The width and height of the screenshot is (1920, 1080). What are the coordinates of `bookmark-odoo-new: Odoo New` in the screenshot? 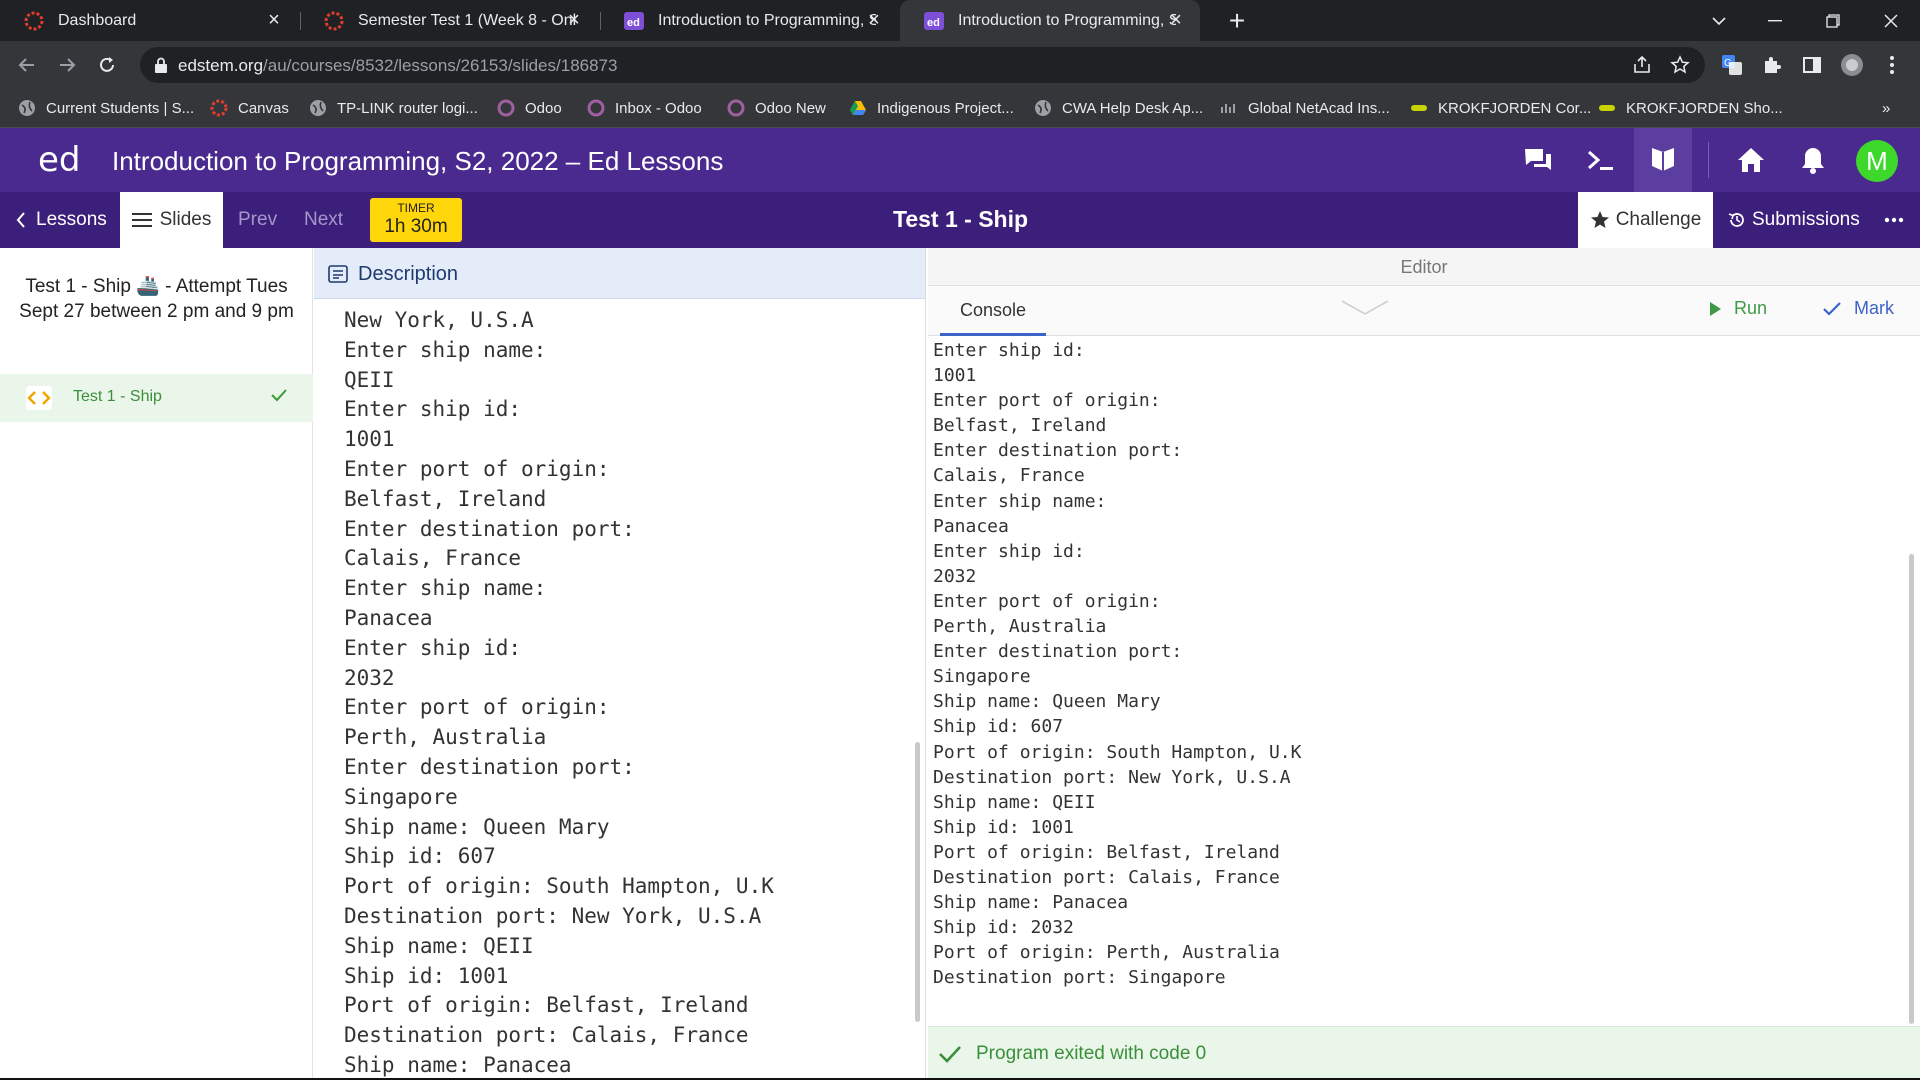 It's located at (776, 108).